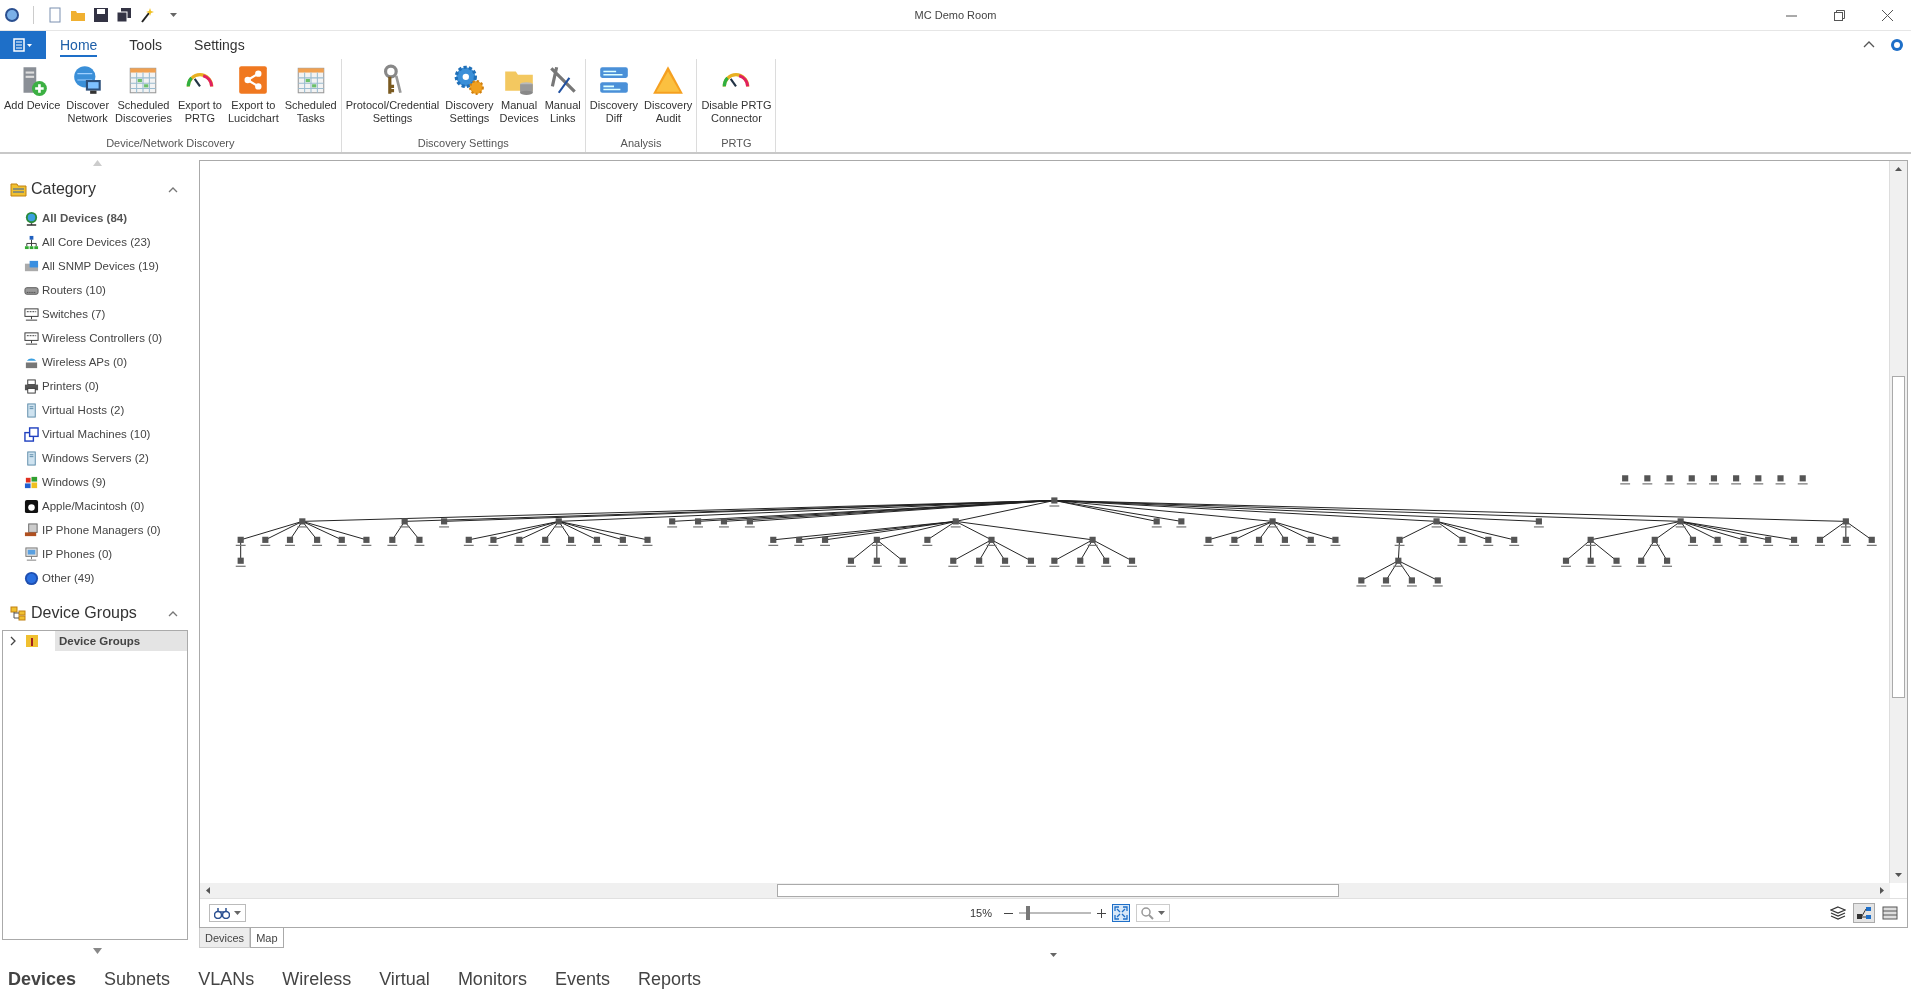 The height and width of the screenshot is (996, 1911). Describe the element at coordinates (108, 386) in the screenshot. I see `category-item: Printers (0)` at that location.